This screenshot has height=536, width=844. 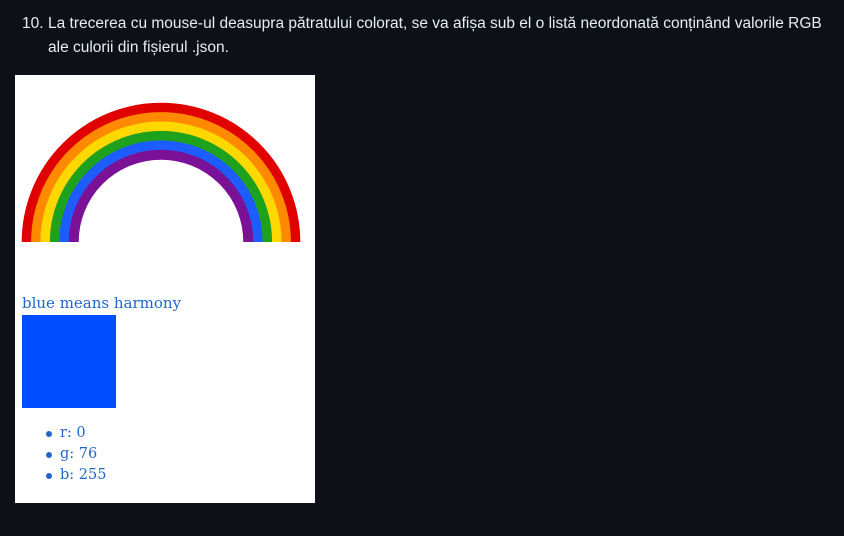 I want to click on rainbow-image, so click(x=161, y=172).